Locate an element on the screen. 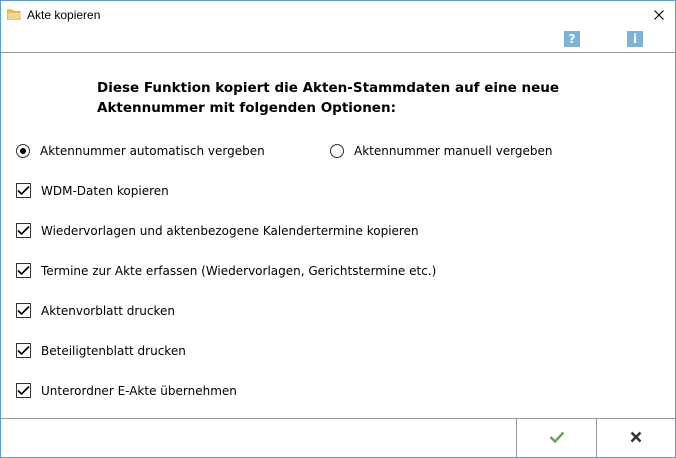  check-icon is located at coordinates (557, 438).